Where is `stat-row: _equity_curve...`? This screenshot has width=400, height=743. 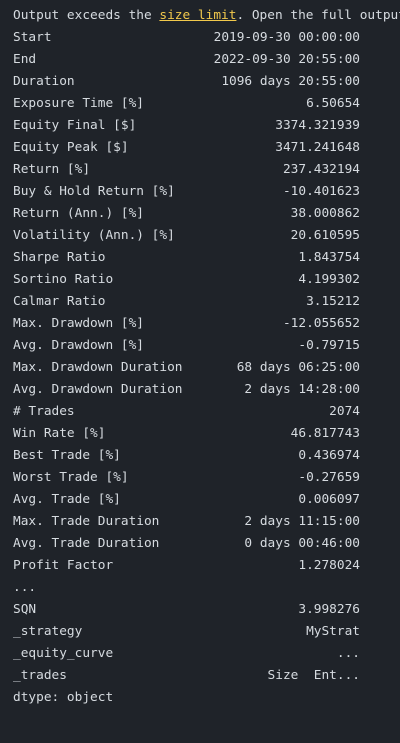
stat-row: _equity_curve... is located at coordinates (206, 654).